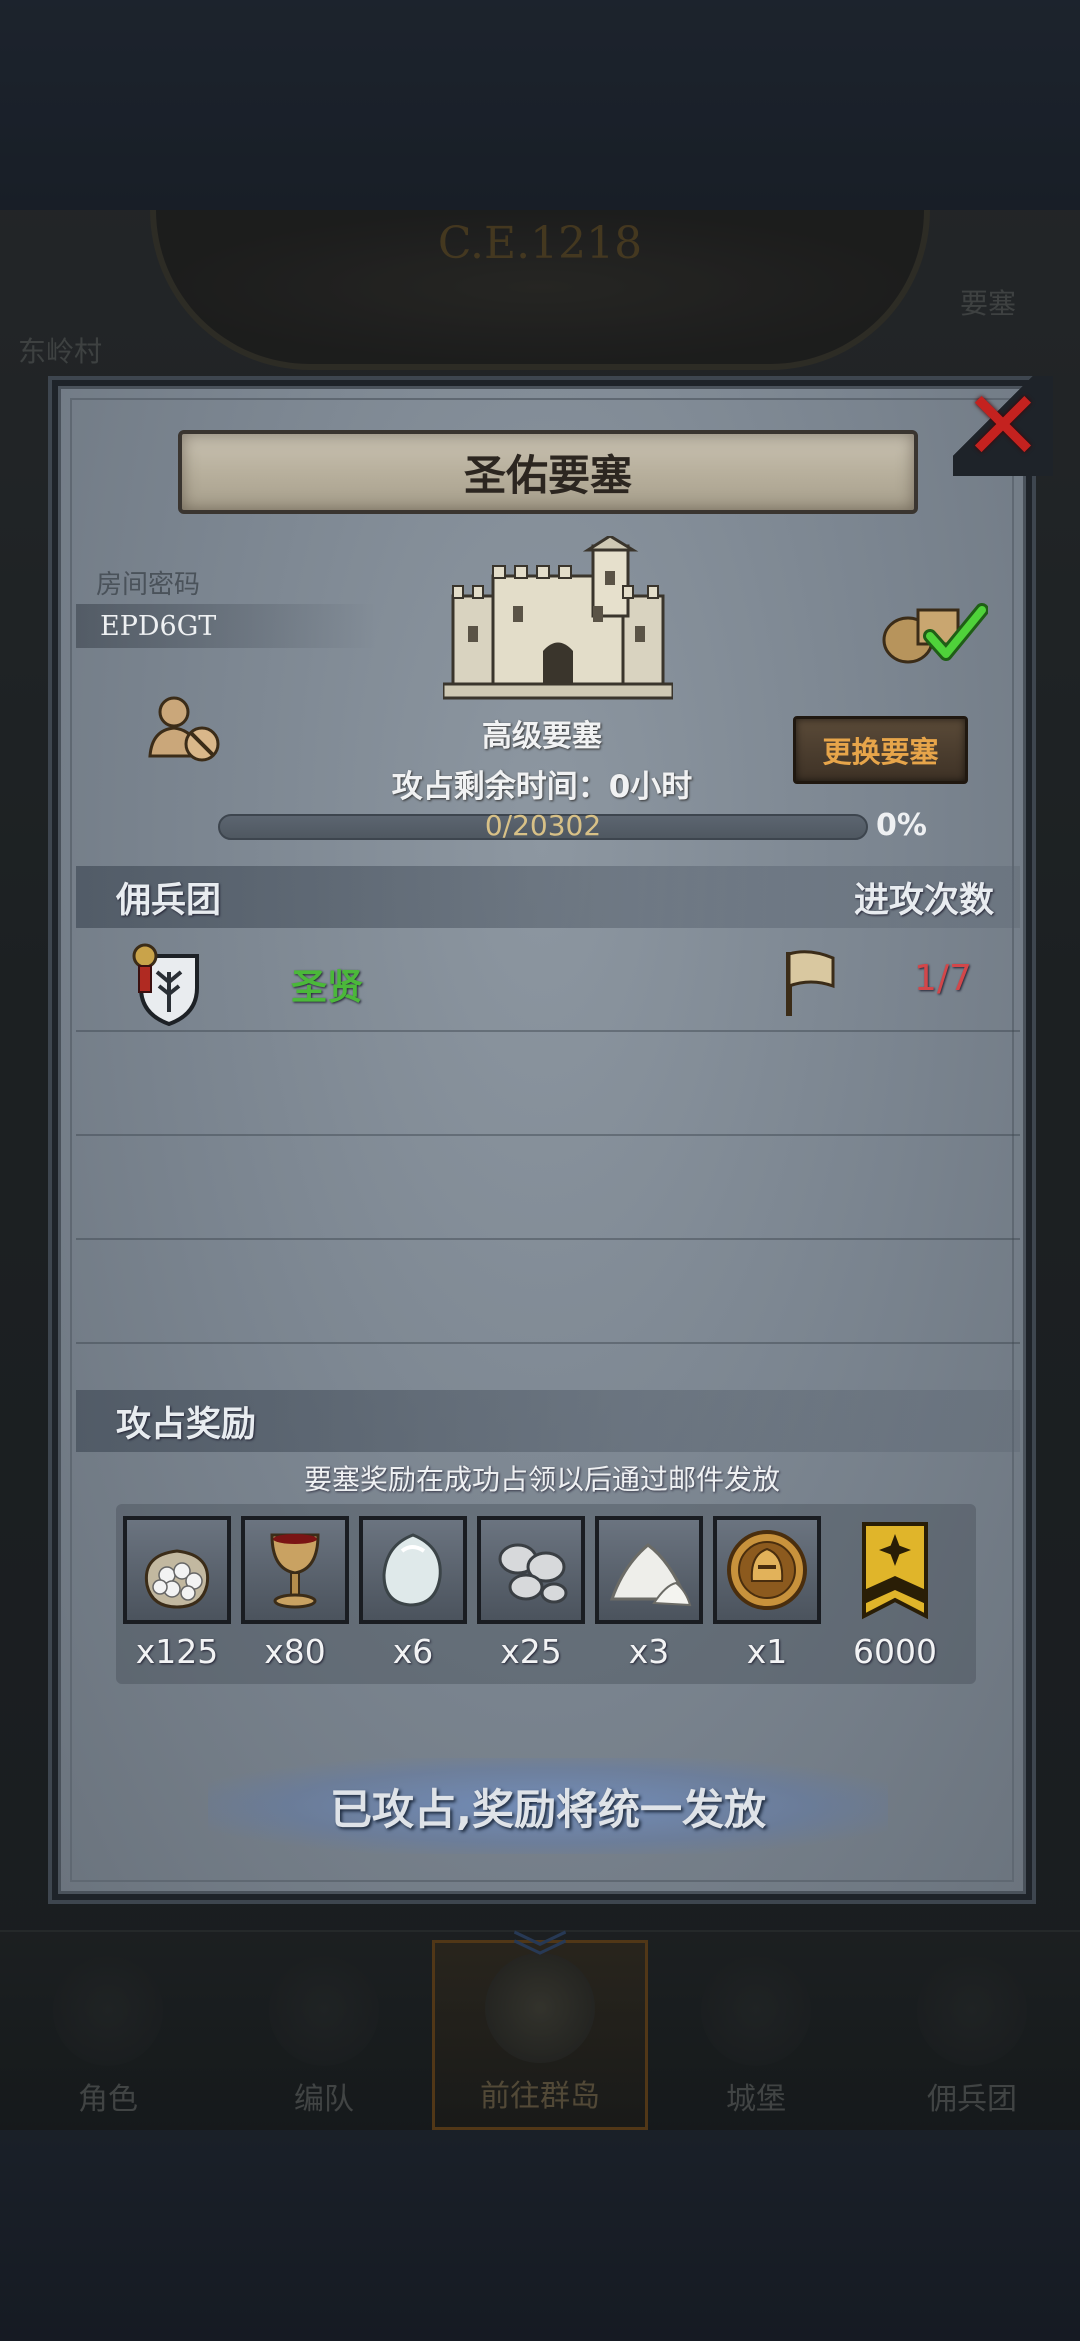  What do you see at coordinates (295, 1651) in the screenshot?
I see `reward-quantity: x80` at bounding box center [295, 1651].